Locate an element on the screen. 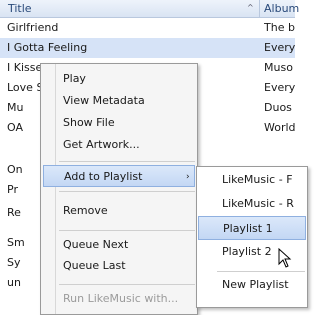 The width and height of the screenshot is (320, 315). menu-item-label: Add to Playlist is located at coordinates (103, 176).